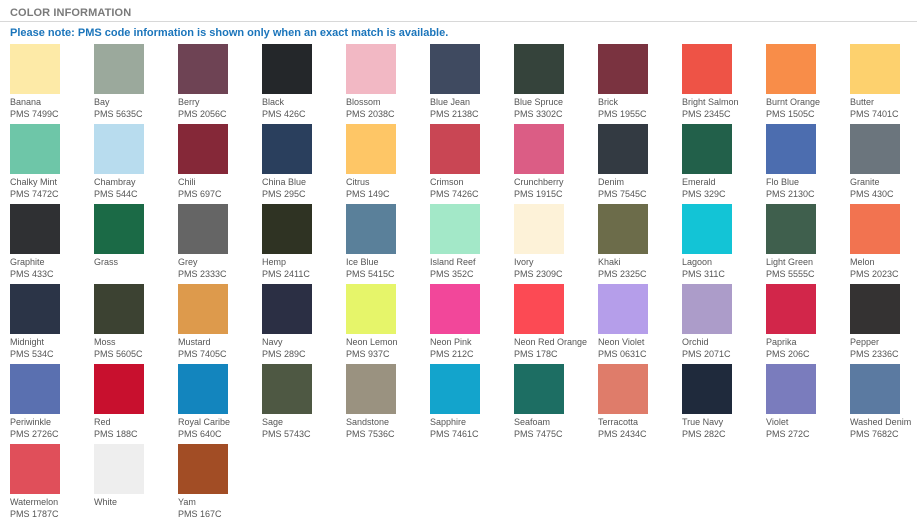 This screenshot has height=526, width=917. Describe the element at coordinates (453, 262) in the screenshot. I see `color-name: Island Reef` at that location.